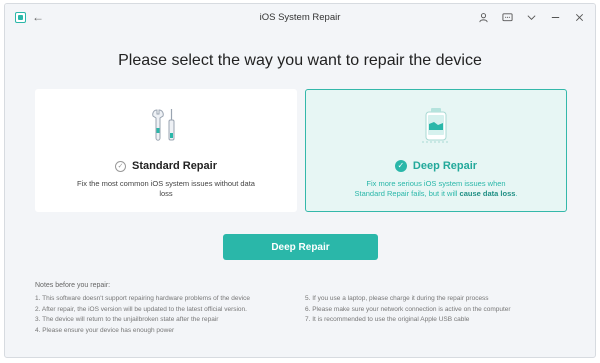  What do you see at coordinates (555, 17) in the screenshot?
I see `minimize-icon` at bounding box center [555, 17].